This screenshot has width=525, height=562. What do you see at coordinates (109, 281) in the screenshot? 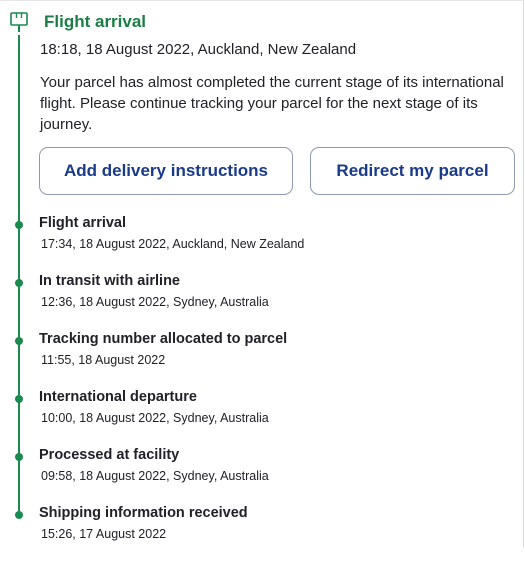
I see `event-title: In transit with airline` at bounding box center [109, 281].